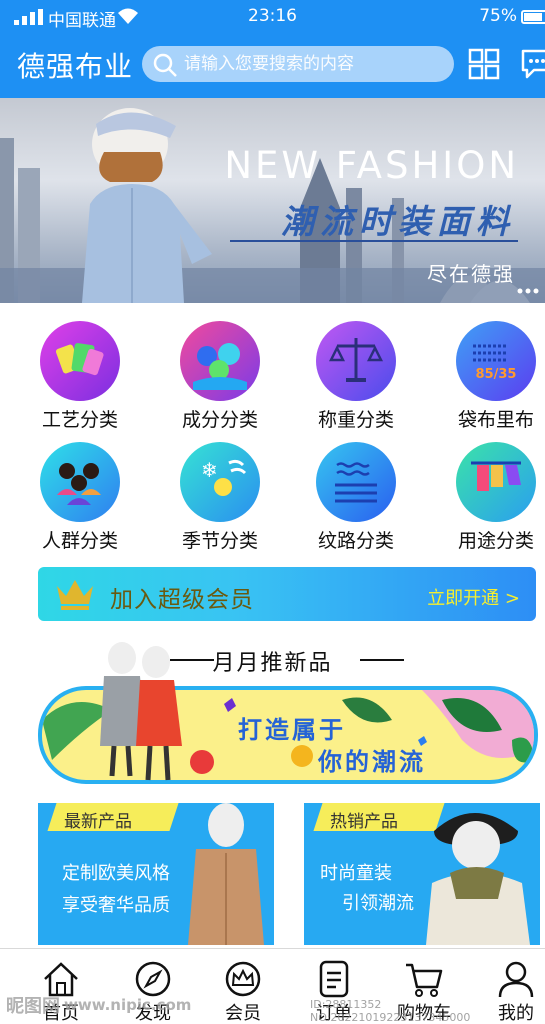 The width and height of the screenshot is (545, 1024). Describe the element at coordinates (287, 594) in the screenshot. I see `vip-membership-bar: 加入超级会员 立即开通 >` at that location.